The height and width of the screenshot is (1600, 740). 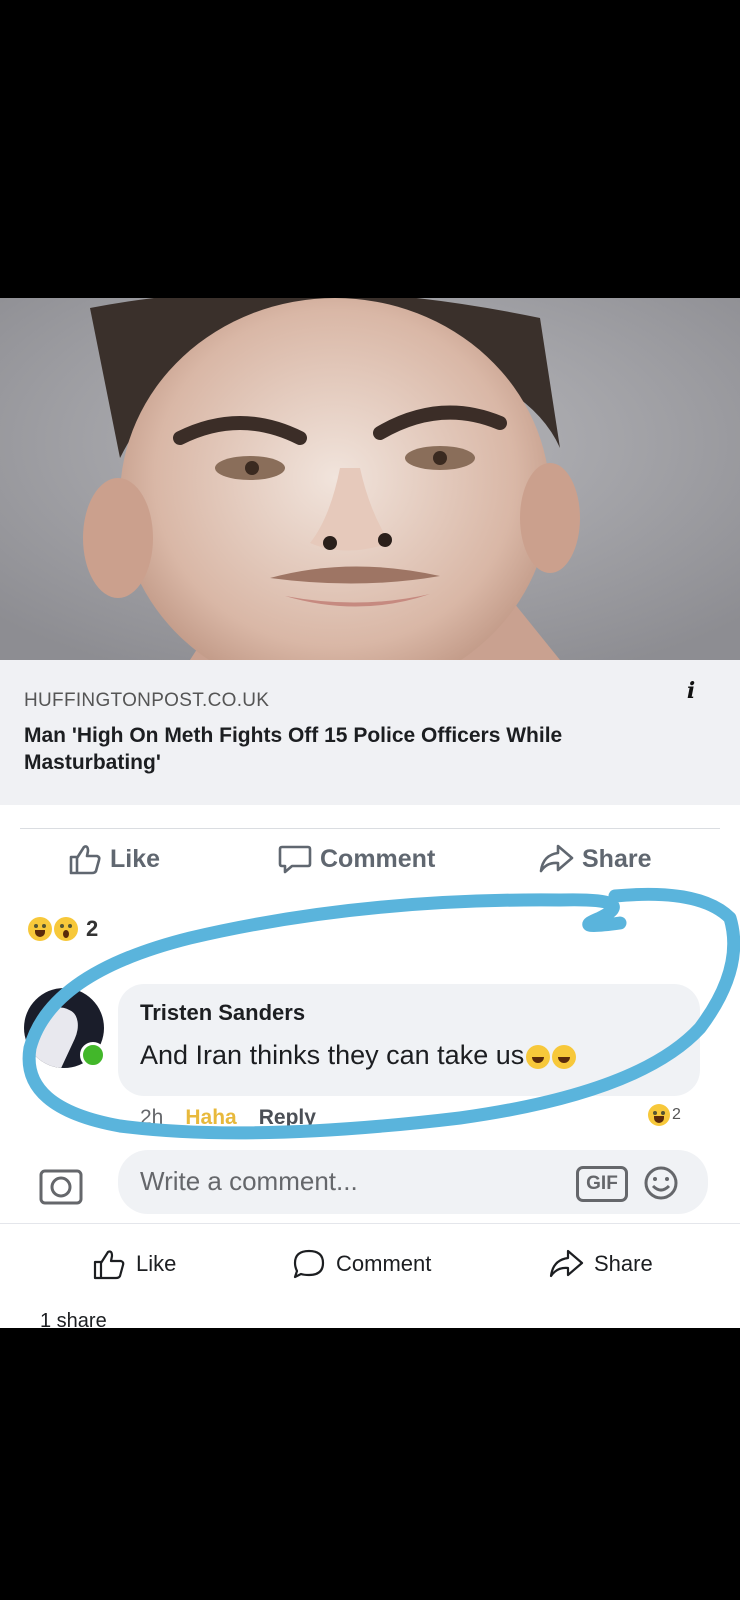 What do you see at coordinates (691, 692) in the screenshot?
I see `info-icon: i` at bounding box center [691, 692].